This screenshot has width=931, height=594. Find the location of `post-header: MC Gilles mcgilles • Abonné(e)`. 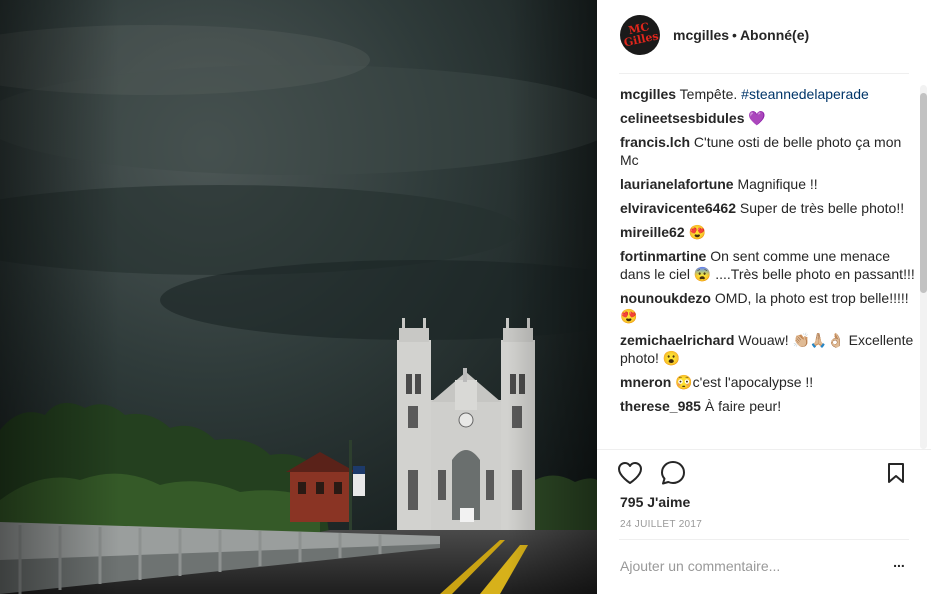

post-header: MC Gilles mcgilles • Abonné(e) is located at coordinates (764, 36).